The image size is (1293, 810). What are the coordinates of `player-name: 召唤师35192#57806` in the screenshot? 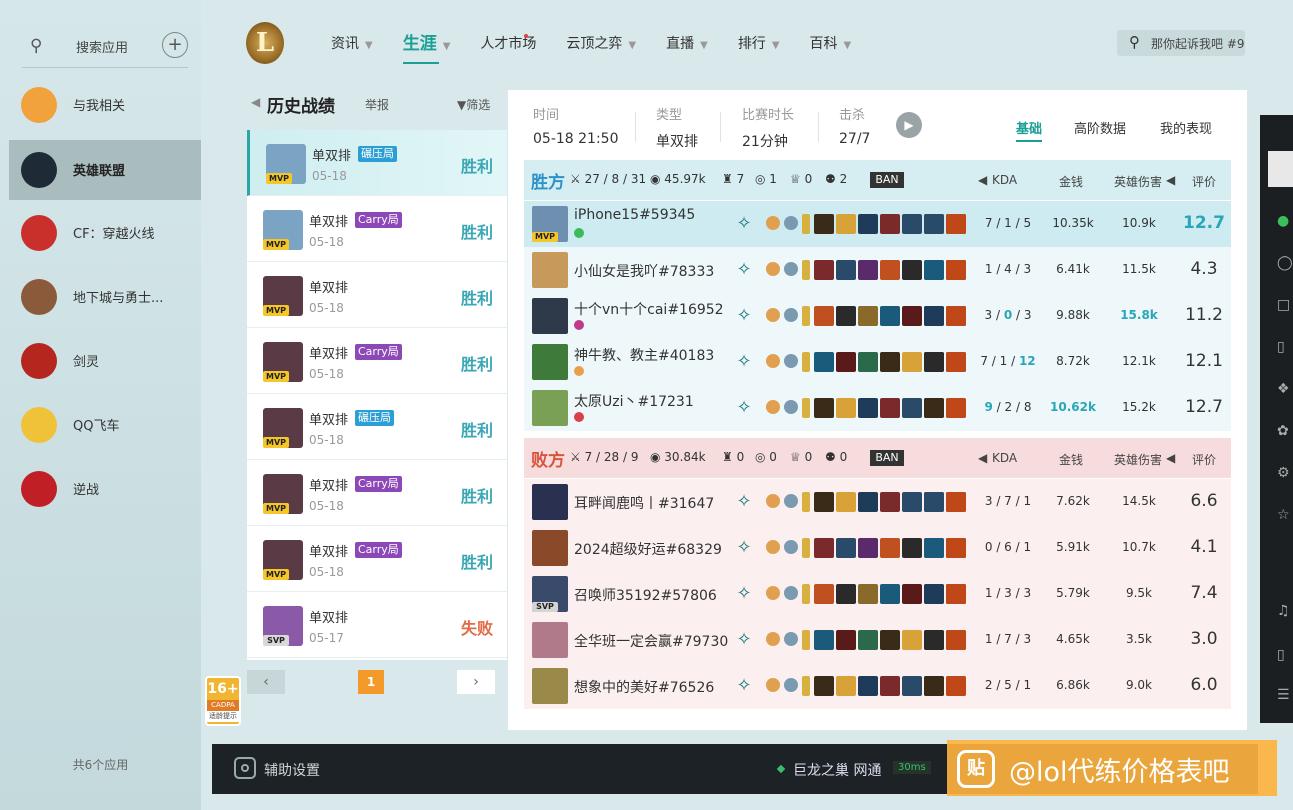 It's located at (645, 595).